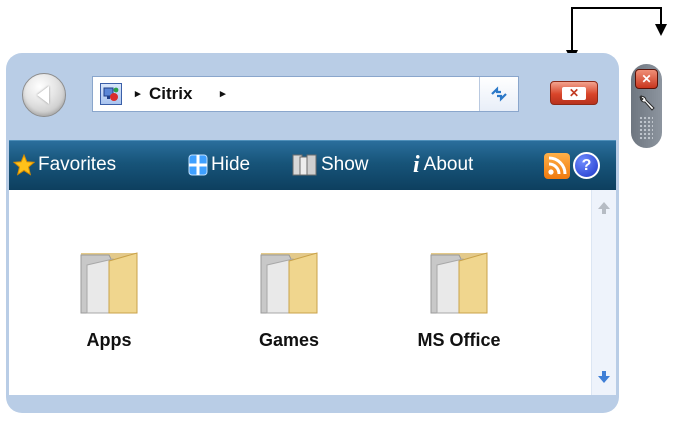 This screenshot has height=421, width=682. I want to click on show-button: Show, so click(330, 165).